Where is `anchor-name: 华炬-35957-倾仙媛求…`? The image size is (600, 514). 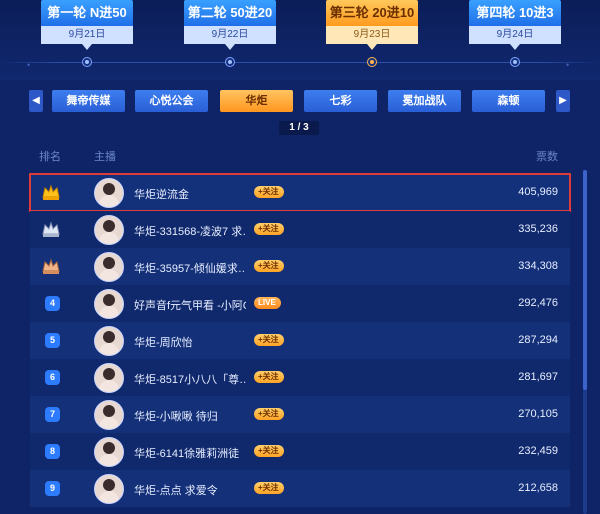 anchor-name: 华炬-35957-倾仙媛求… is located at coordinates (190, 268).